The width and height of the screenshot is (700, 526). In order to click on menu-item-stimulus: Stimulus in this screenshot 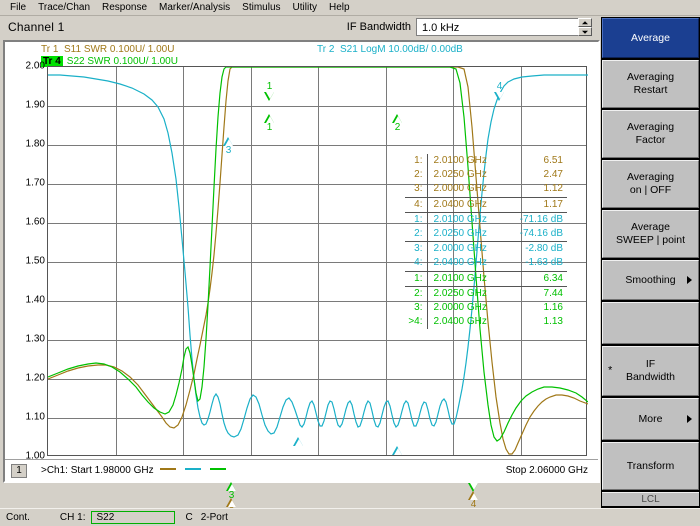, I will do `click(261, 7)`.